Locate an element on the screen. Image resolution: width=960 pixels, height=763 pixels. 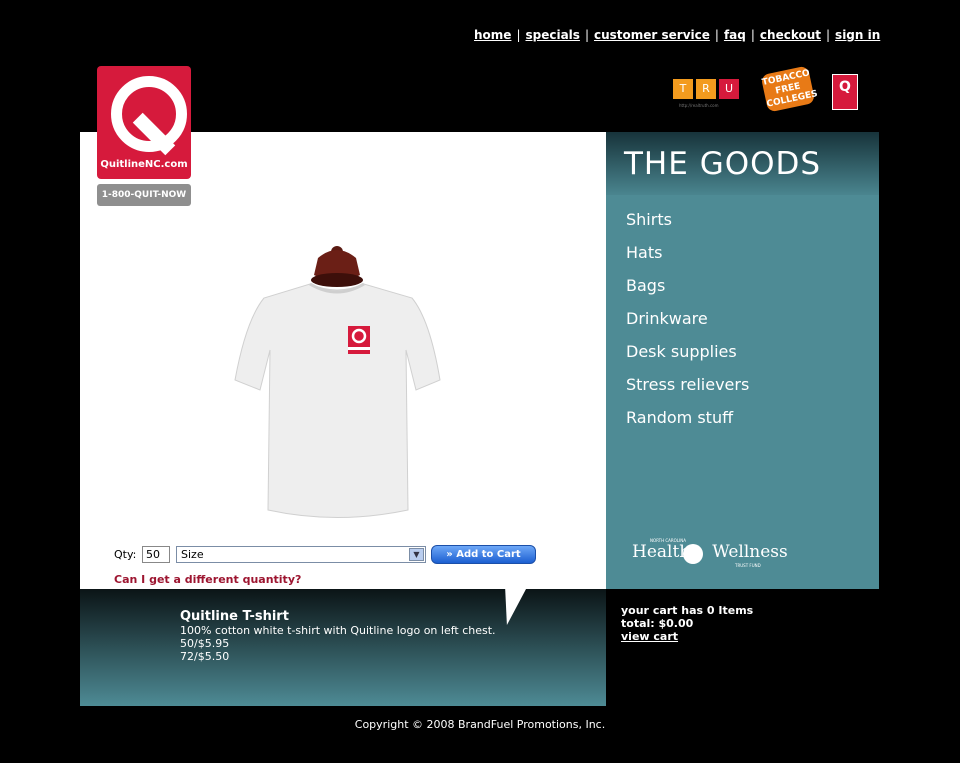
health-wellness-logo: Health Wellness is located at coordinates (710, 552).